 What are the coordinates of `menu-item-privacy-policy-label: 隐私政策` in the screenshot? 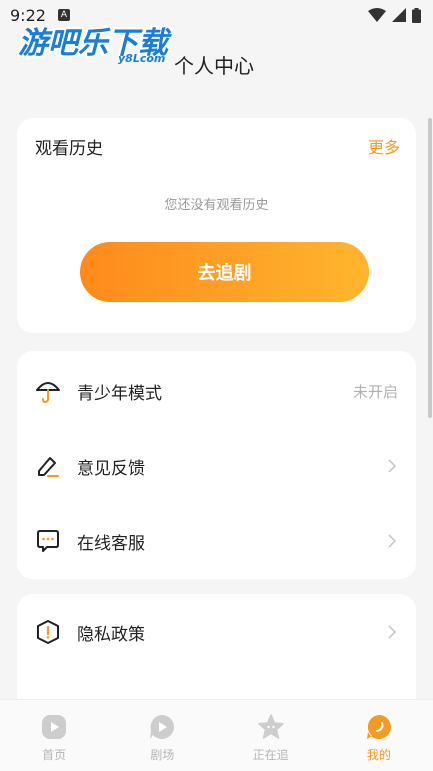 It's located at (111, 634).